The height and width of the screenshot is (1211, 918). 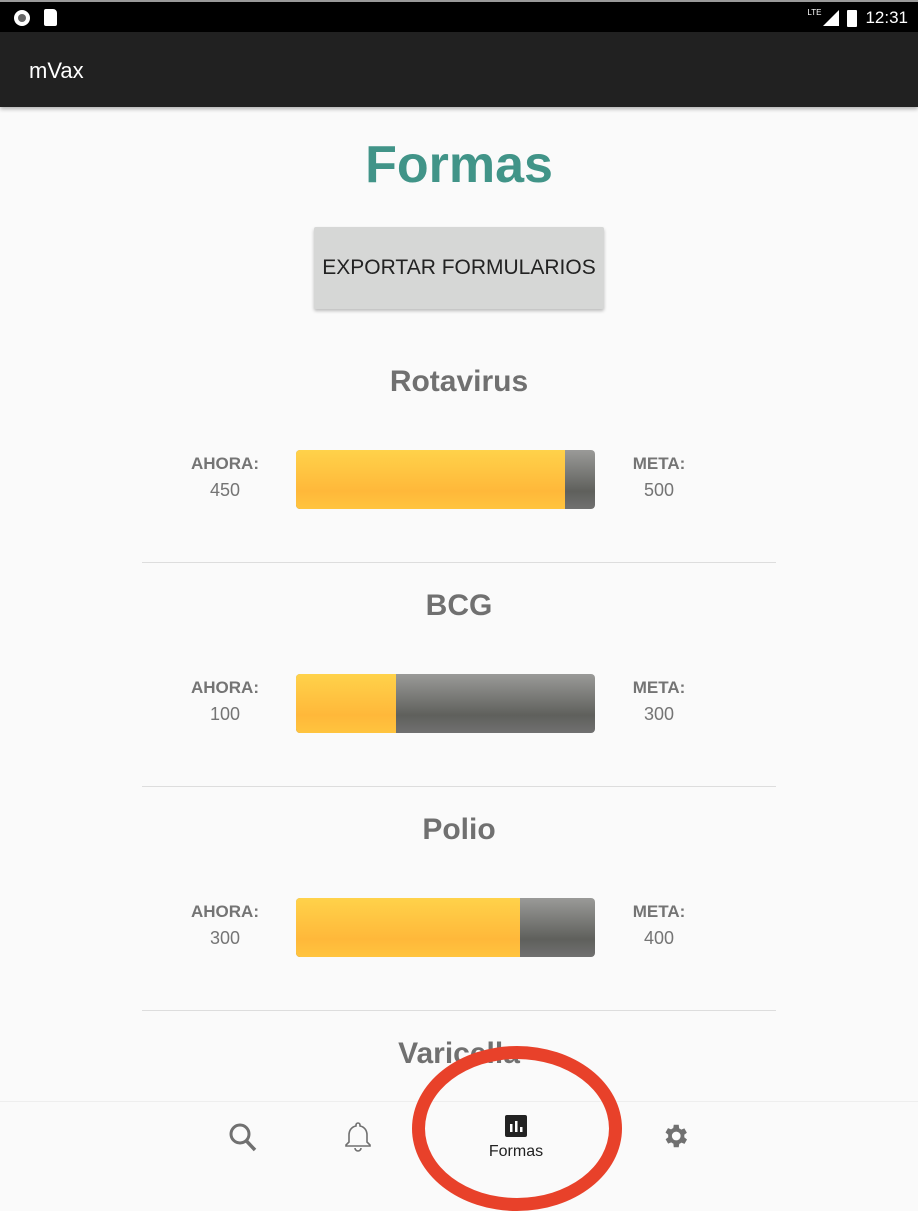 What do you see at coordinates (459, 16) in the screenshot?
I see `status-bar: LTE 12:31` at bounding box center [459, 16].